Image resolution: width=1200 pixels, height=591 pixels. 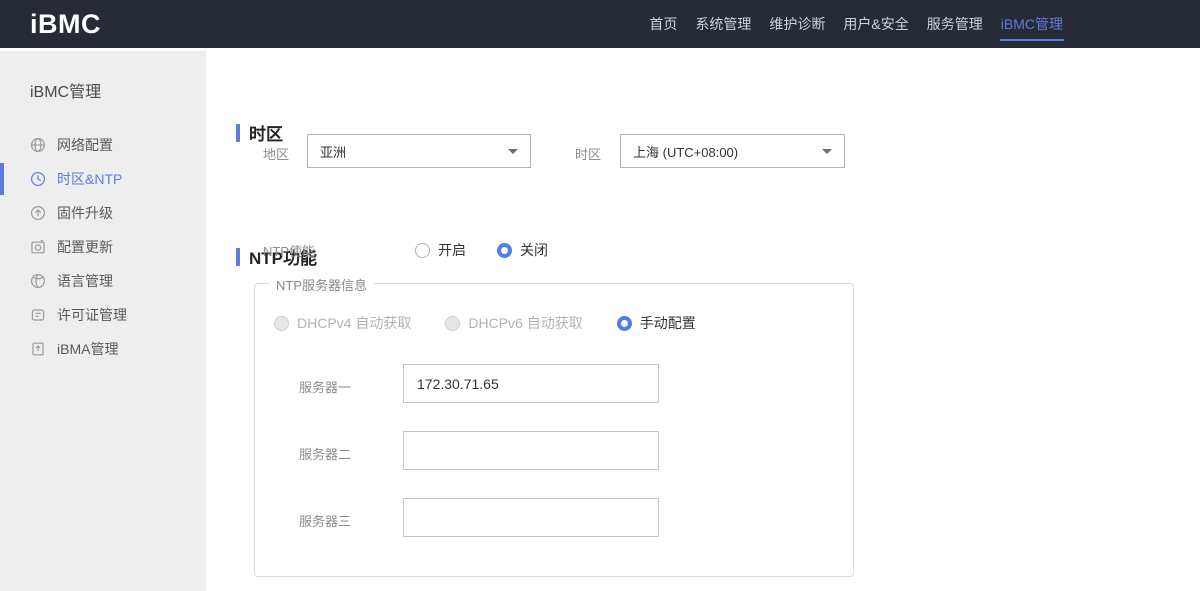 What do you see at coordinates (481, 250) in the screenshot?
I see `ntp-enable-radio-group: 开启 关闭` at bounding box center [481, 250].